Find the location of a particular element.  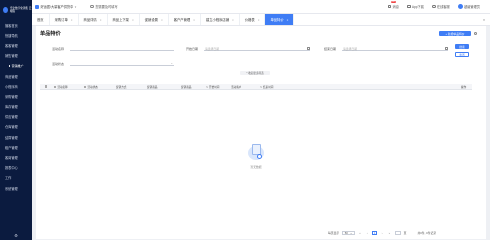

column-header: 促销方式 is located at coordinates (121, 87).